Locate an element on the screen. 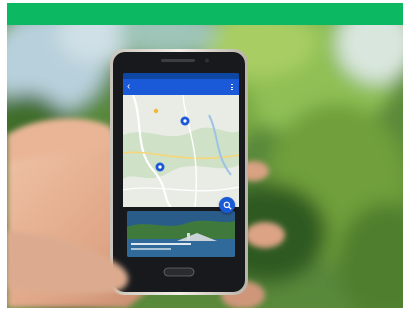 The width and height of the screenshot is (410, 310). home-button is located at coordinates (179, 272).